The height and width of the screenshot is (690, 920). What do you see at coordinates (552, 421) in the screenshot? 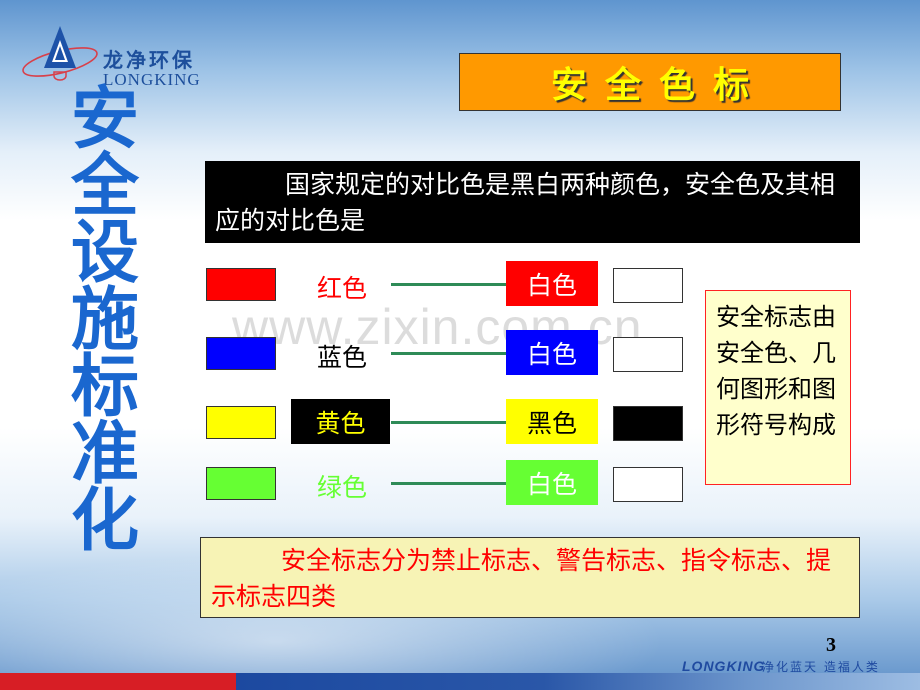
I see `contrast-color-label: 黑色` at bounding box center [552, 421].